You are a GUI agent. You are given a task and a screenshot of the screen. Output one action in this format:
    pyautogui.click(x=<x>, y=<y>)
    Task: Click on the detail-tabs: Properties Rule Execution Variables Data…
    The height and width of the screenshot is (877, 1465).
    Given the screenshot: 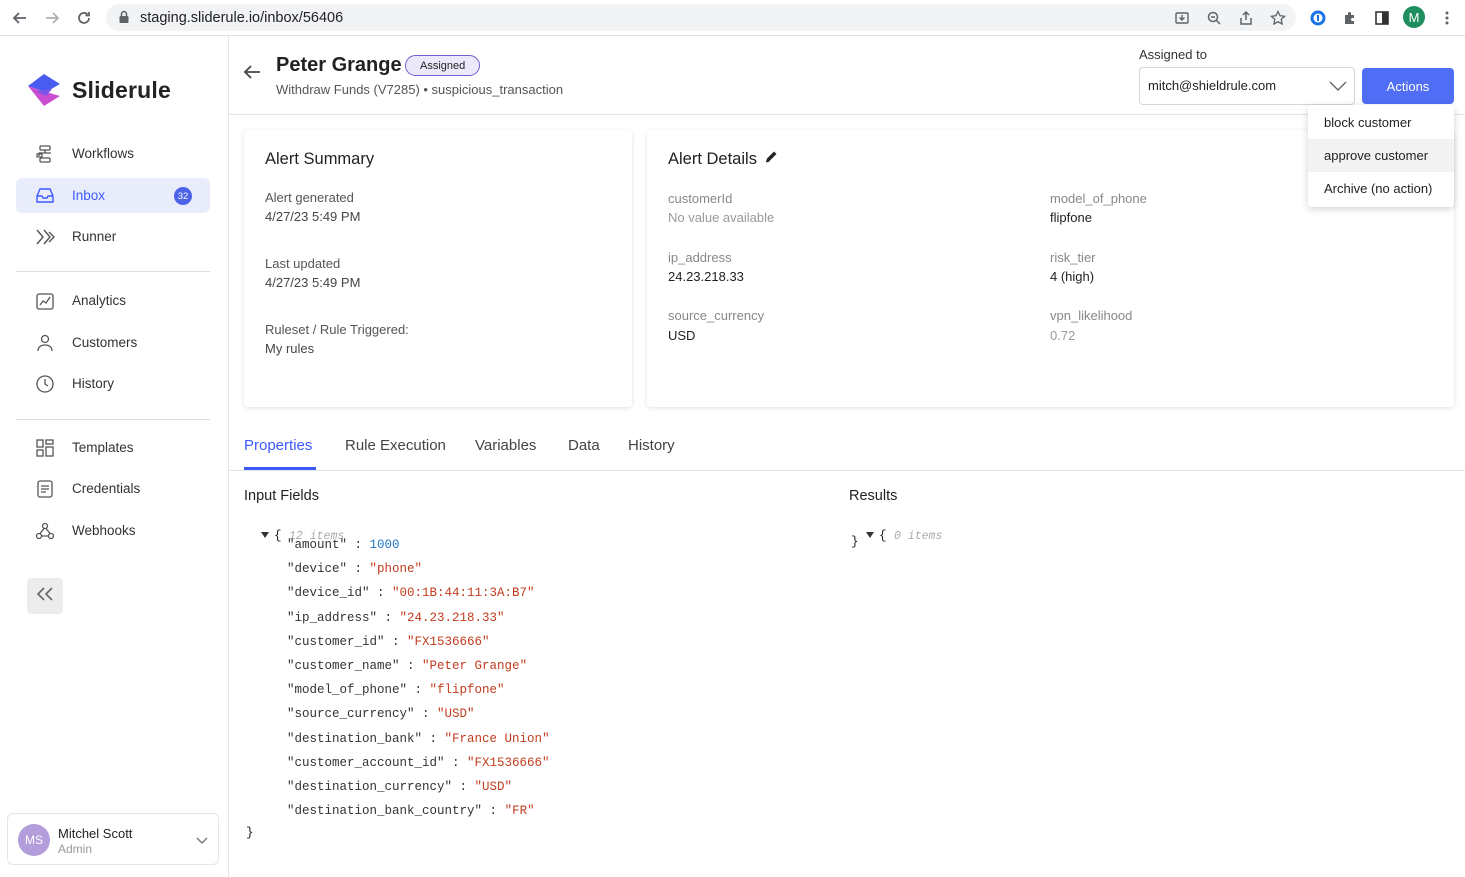 What is the action you would take?
    pyautogui.click(x=847, y=452)
    